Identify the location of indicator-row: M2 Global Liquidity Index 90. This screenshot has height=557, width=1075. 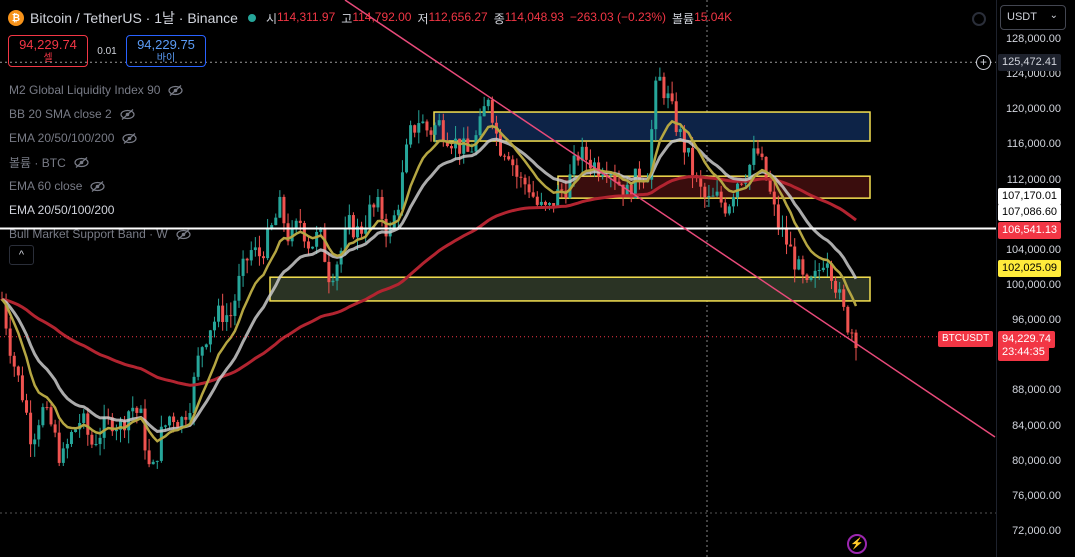
(100, 90).